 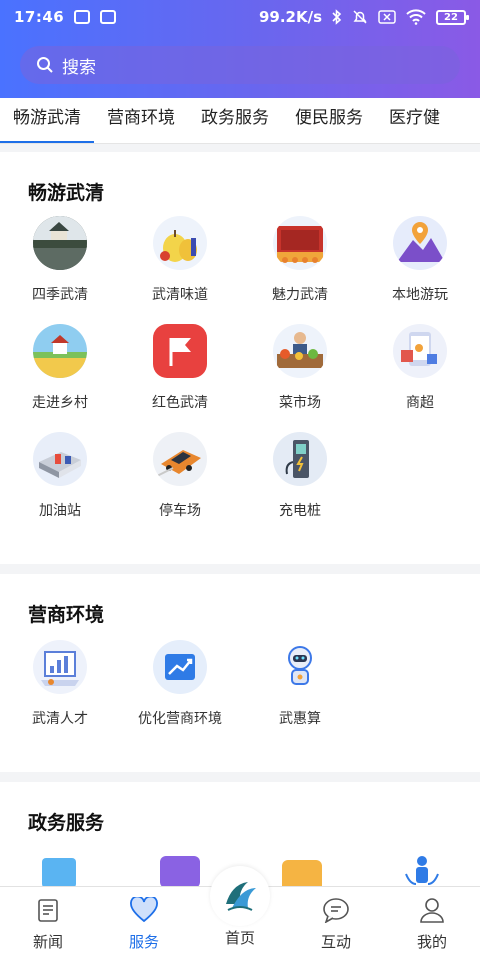 I want to click on location-mountain-icon, so click(x=420, y=243).